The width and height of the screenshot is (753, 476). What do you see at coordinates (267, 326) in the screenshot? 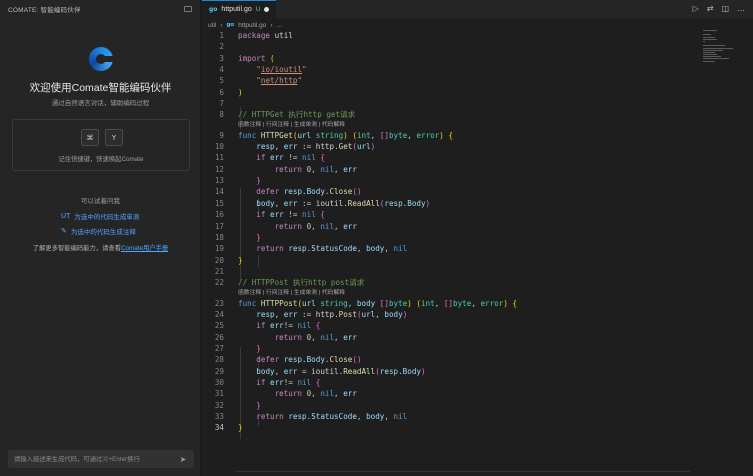
I see `code-line: 25 if err!= nil {` at bounding box center [267, 326].